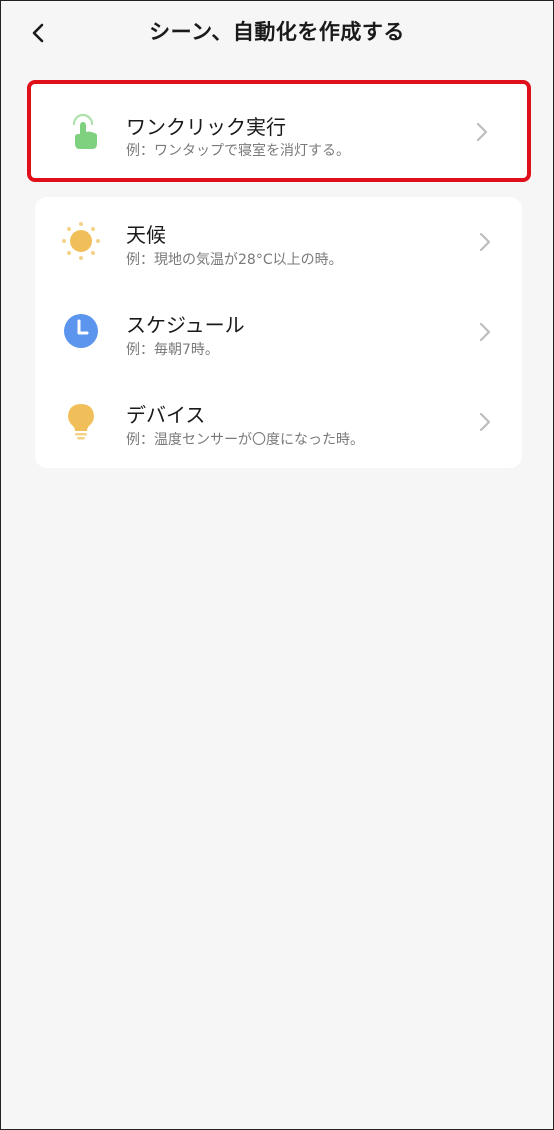  I want to click on schedule-option: スケジュール 例：毎朝7時。, so click(278, 332).